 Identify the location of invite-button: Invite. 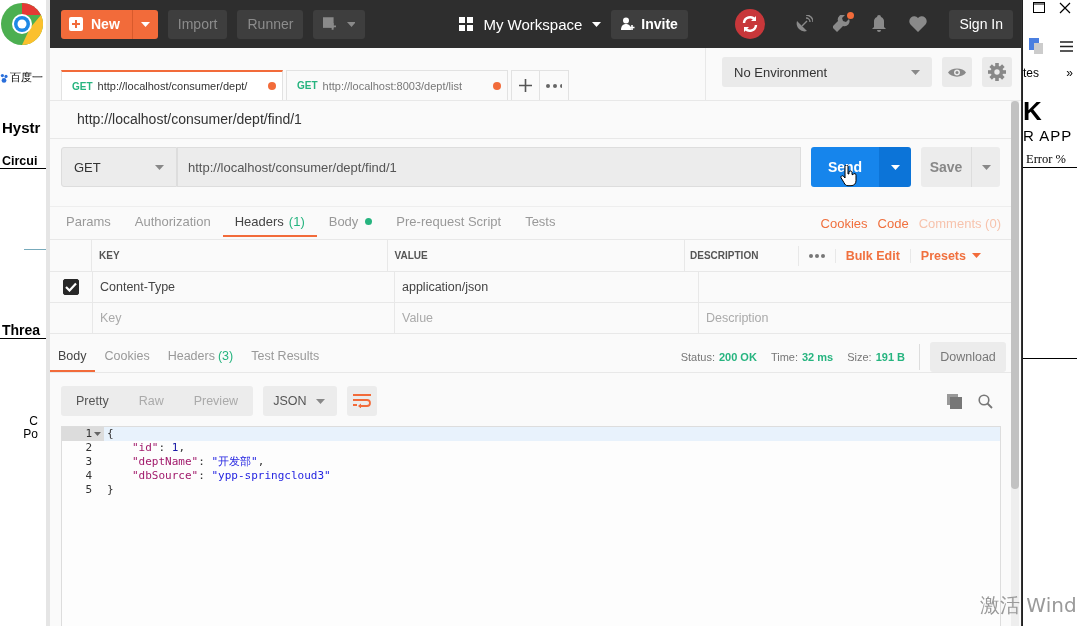
(649, 24).